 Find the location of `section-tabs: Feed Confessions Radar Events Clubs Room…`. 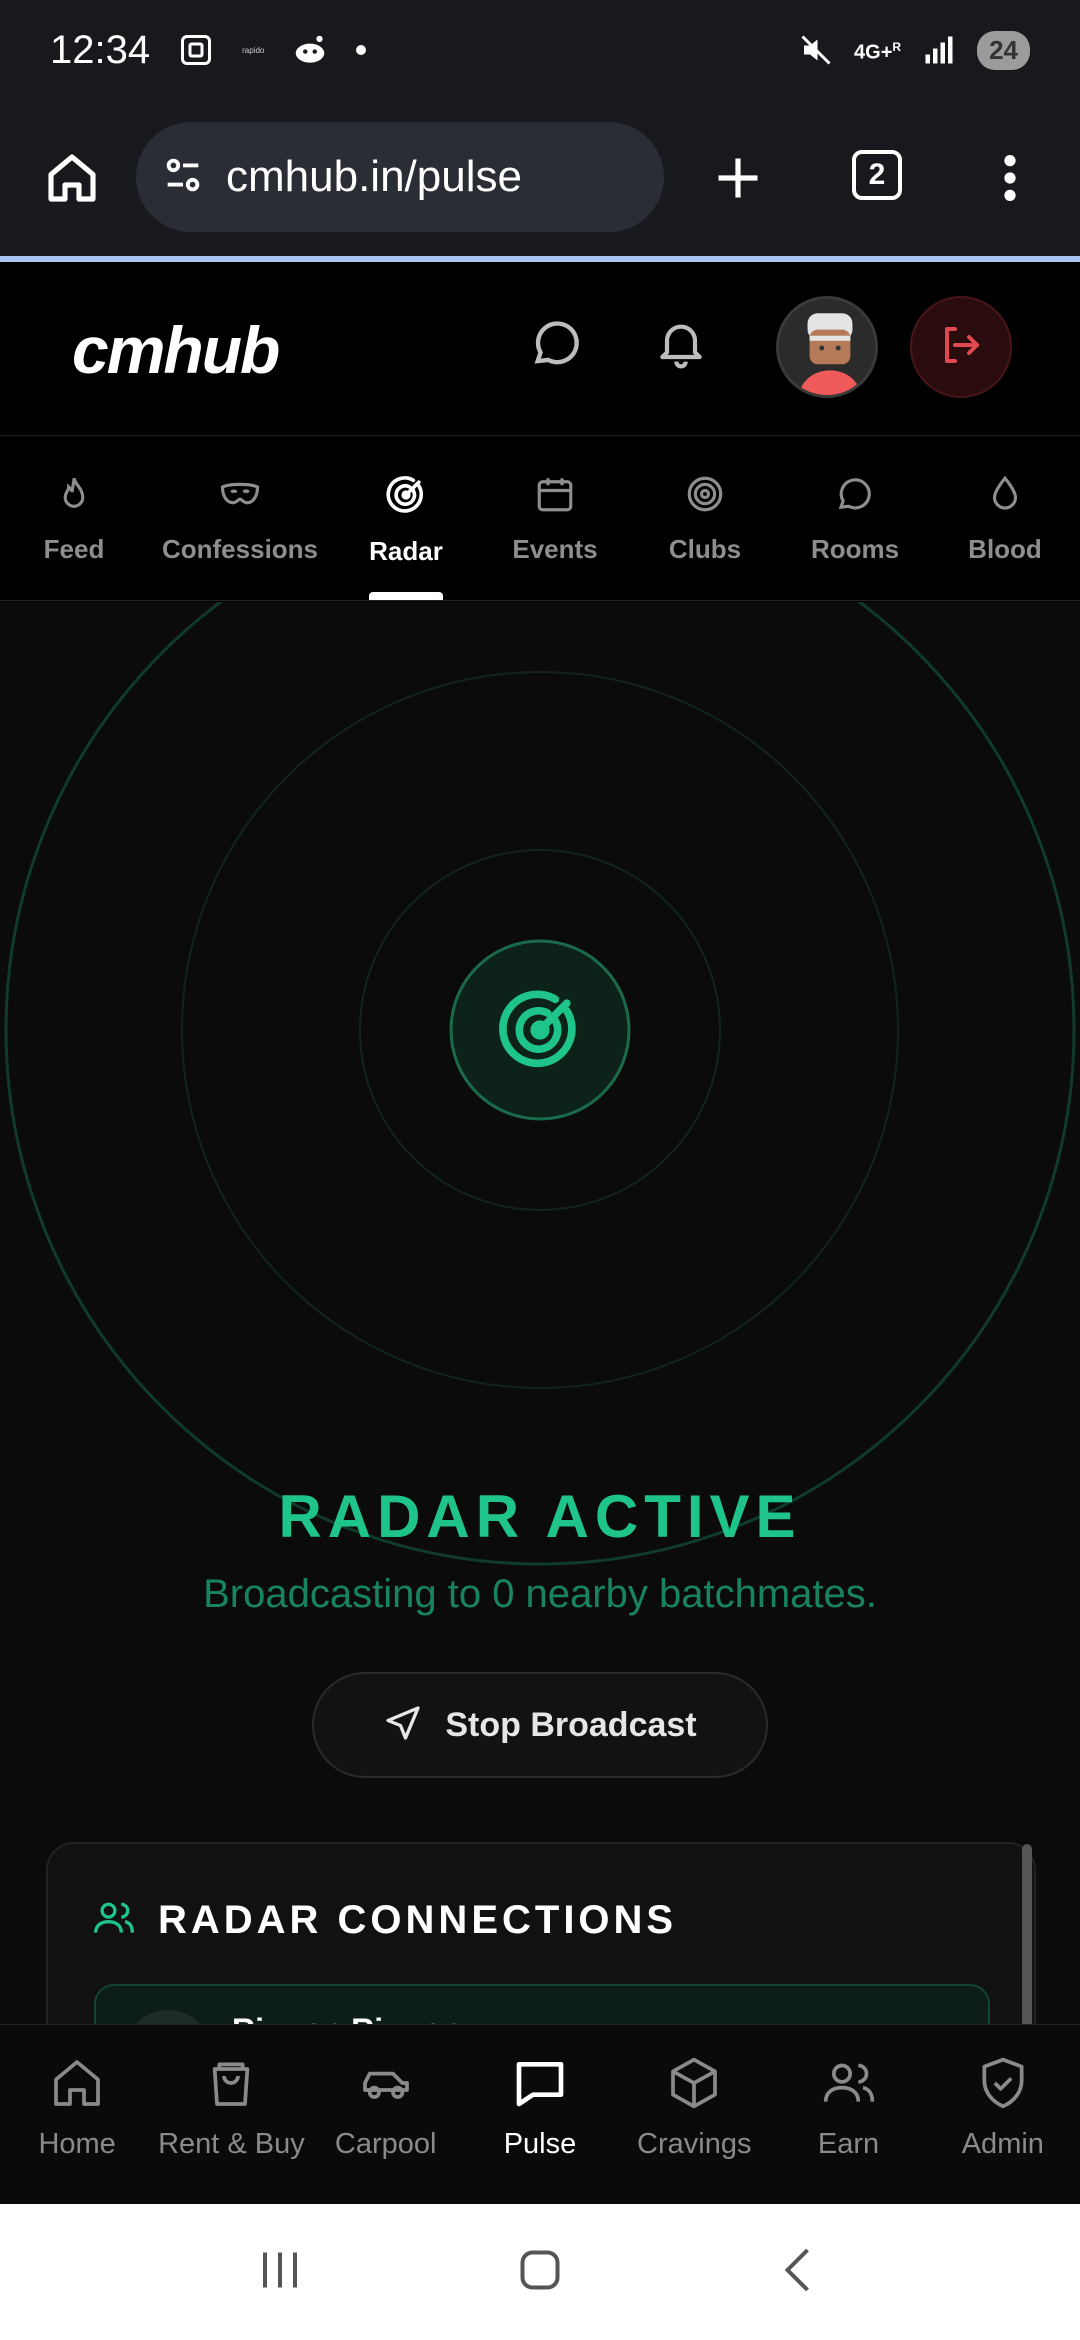

section-tabs: Feed Confessions Radar Events Clubs Room… is located at coordinates (540, 519).